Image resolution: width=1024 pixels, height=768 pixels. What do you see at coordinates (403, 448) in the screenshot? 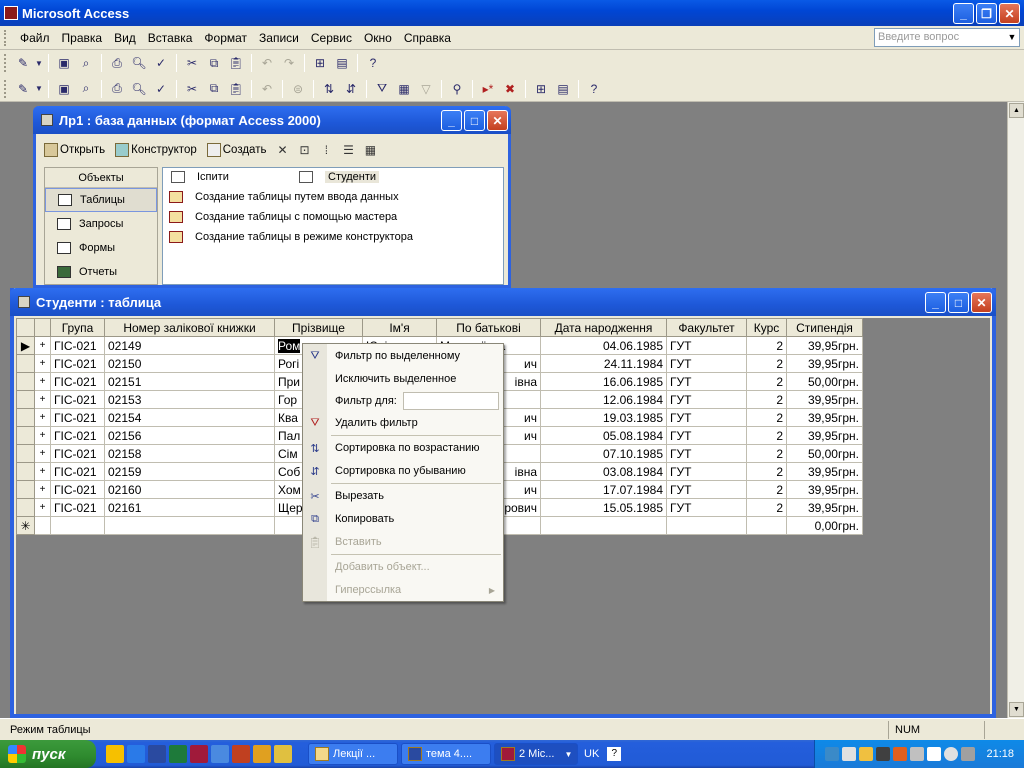
I see `menu-item-sort-ascending: ⇅ Сортировка по возрастанию` at bounding box center [403, 448].